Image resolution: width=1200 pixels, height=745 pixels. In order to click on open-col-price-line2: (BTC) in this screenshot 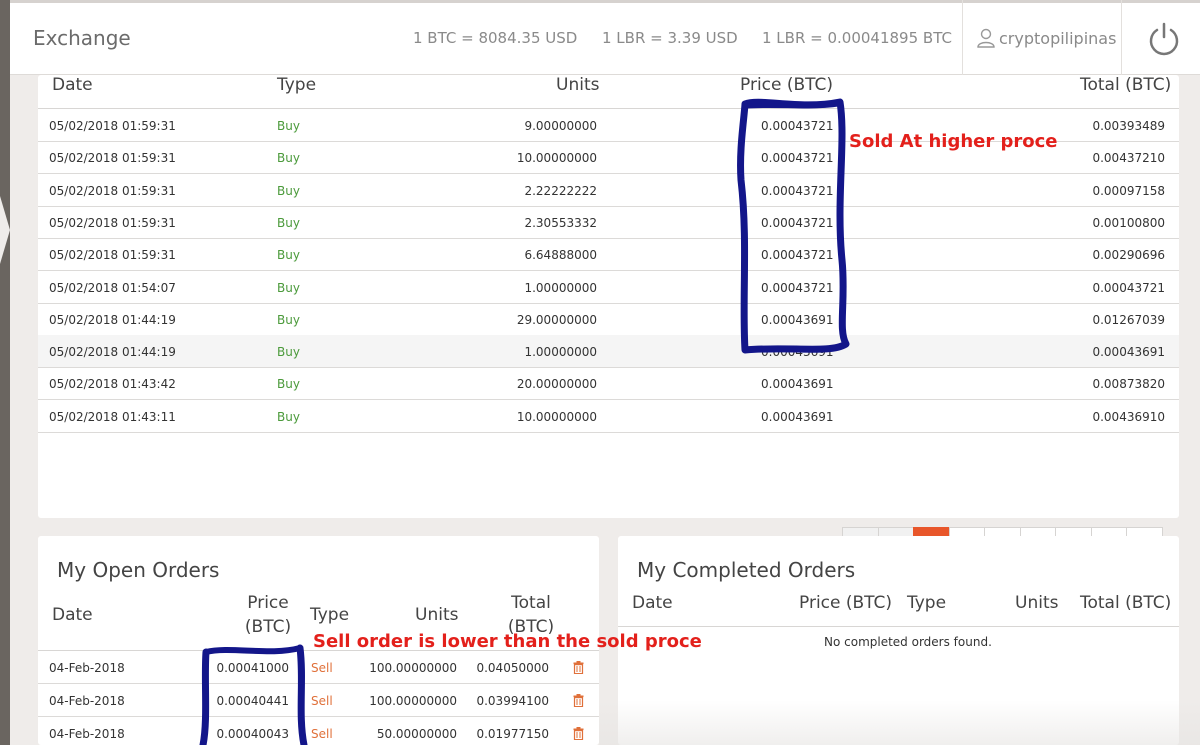, I will do `click(268, 627)`.